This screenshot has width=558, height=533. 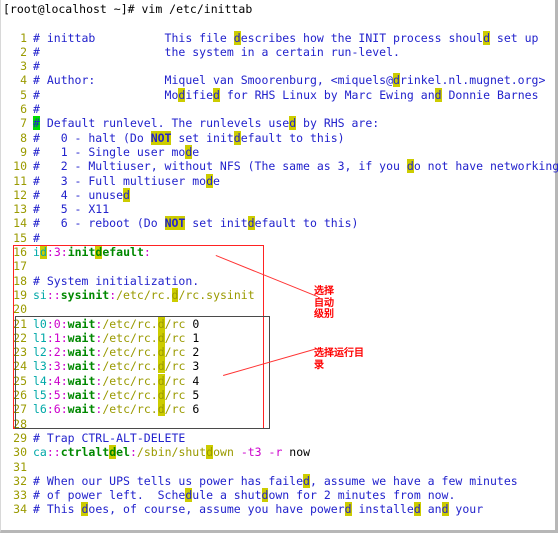 I want to click on line-number: 27, so click(x=20, y=409).